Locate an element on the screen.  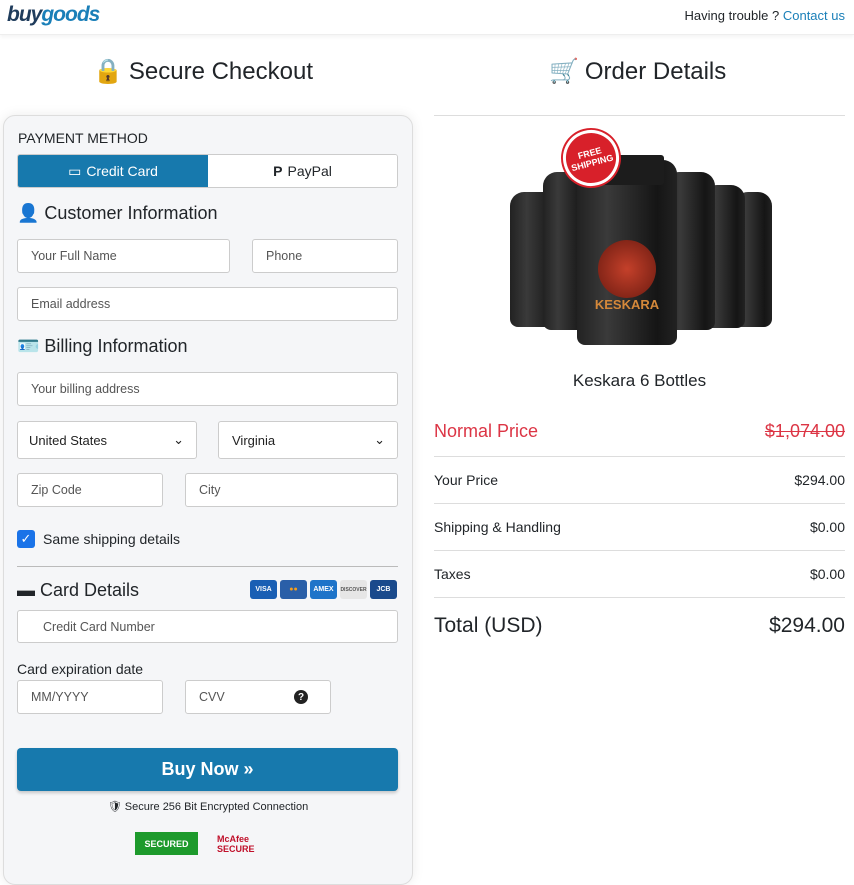
billing-info-heading: 🪪 Billing Information is located at coordinates (102, 346).